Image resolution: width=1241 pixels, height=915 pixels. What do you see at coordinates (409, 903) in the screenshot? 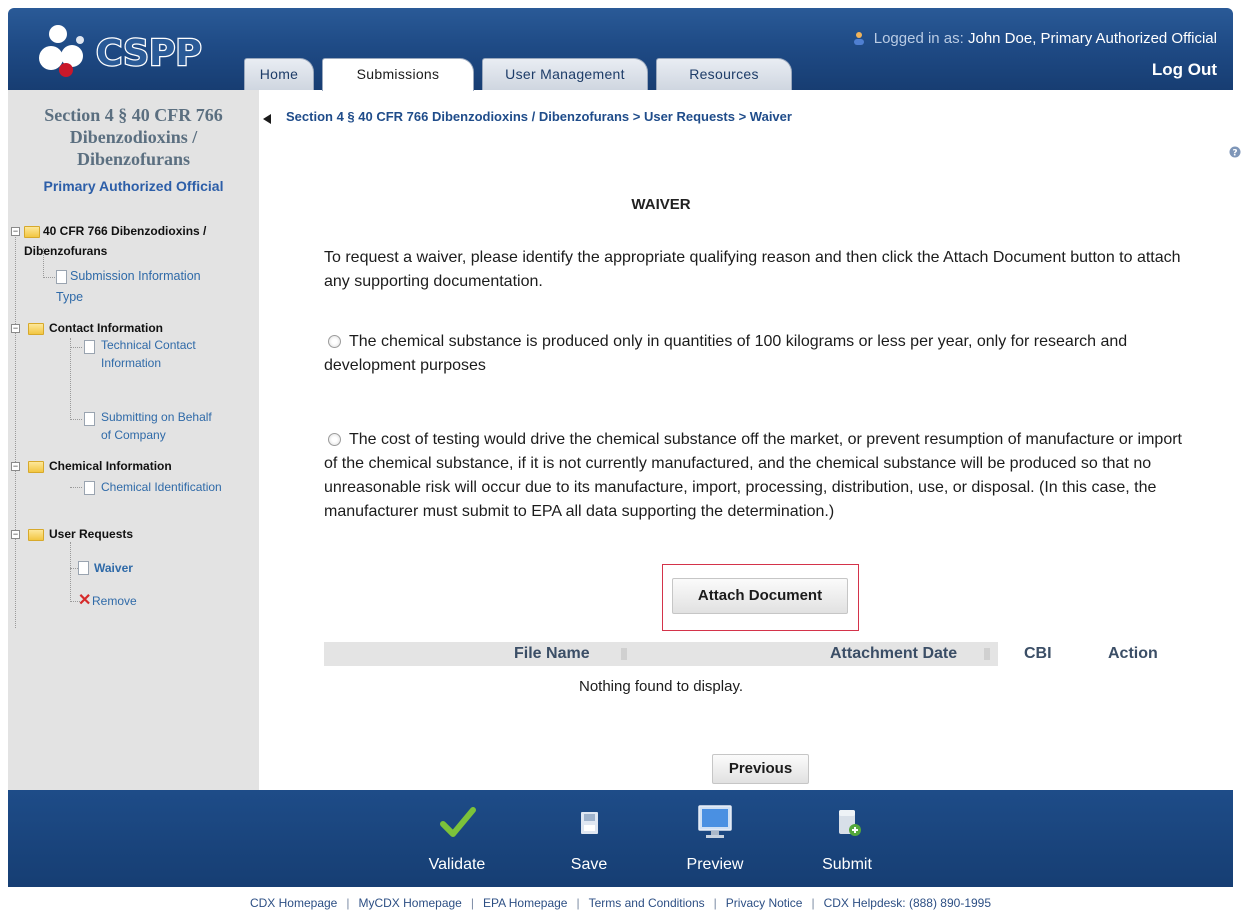
I see `footer-link-mycdx-homepage: MyCDX Homepage` at bounding box center [409, 903].